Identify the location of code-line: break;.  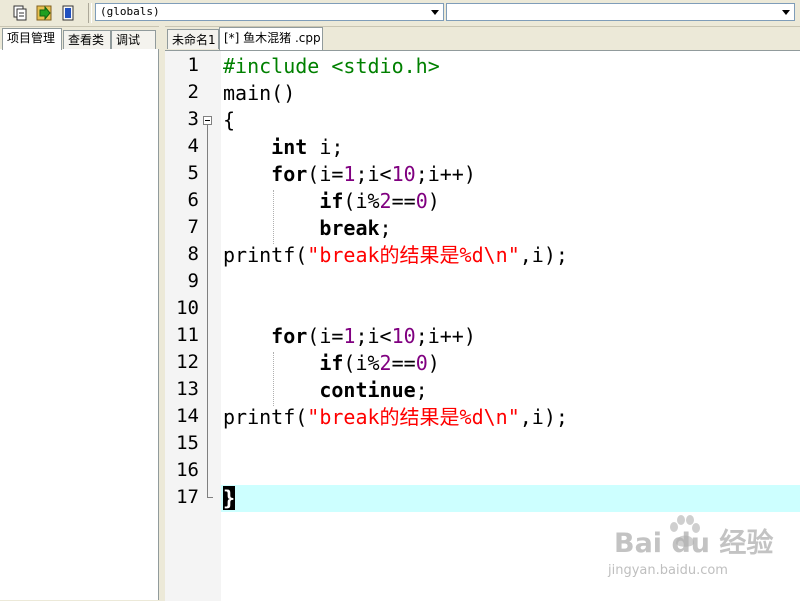
(307, 228).